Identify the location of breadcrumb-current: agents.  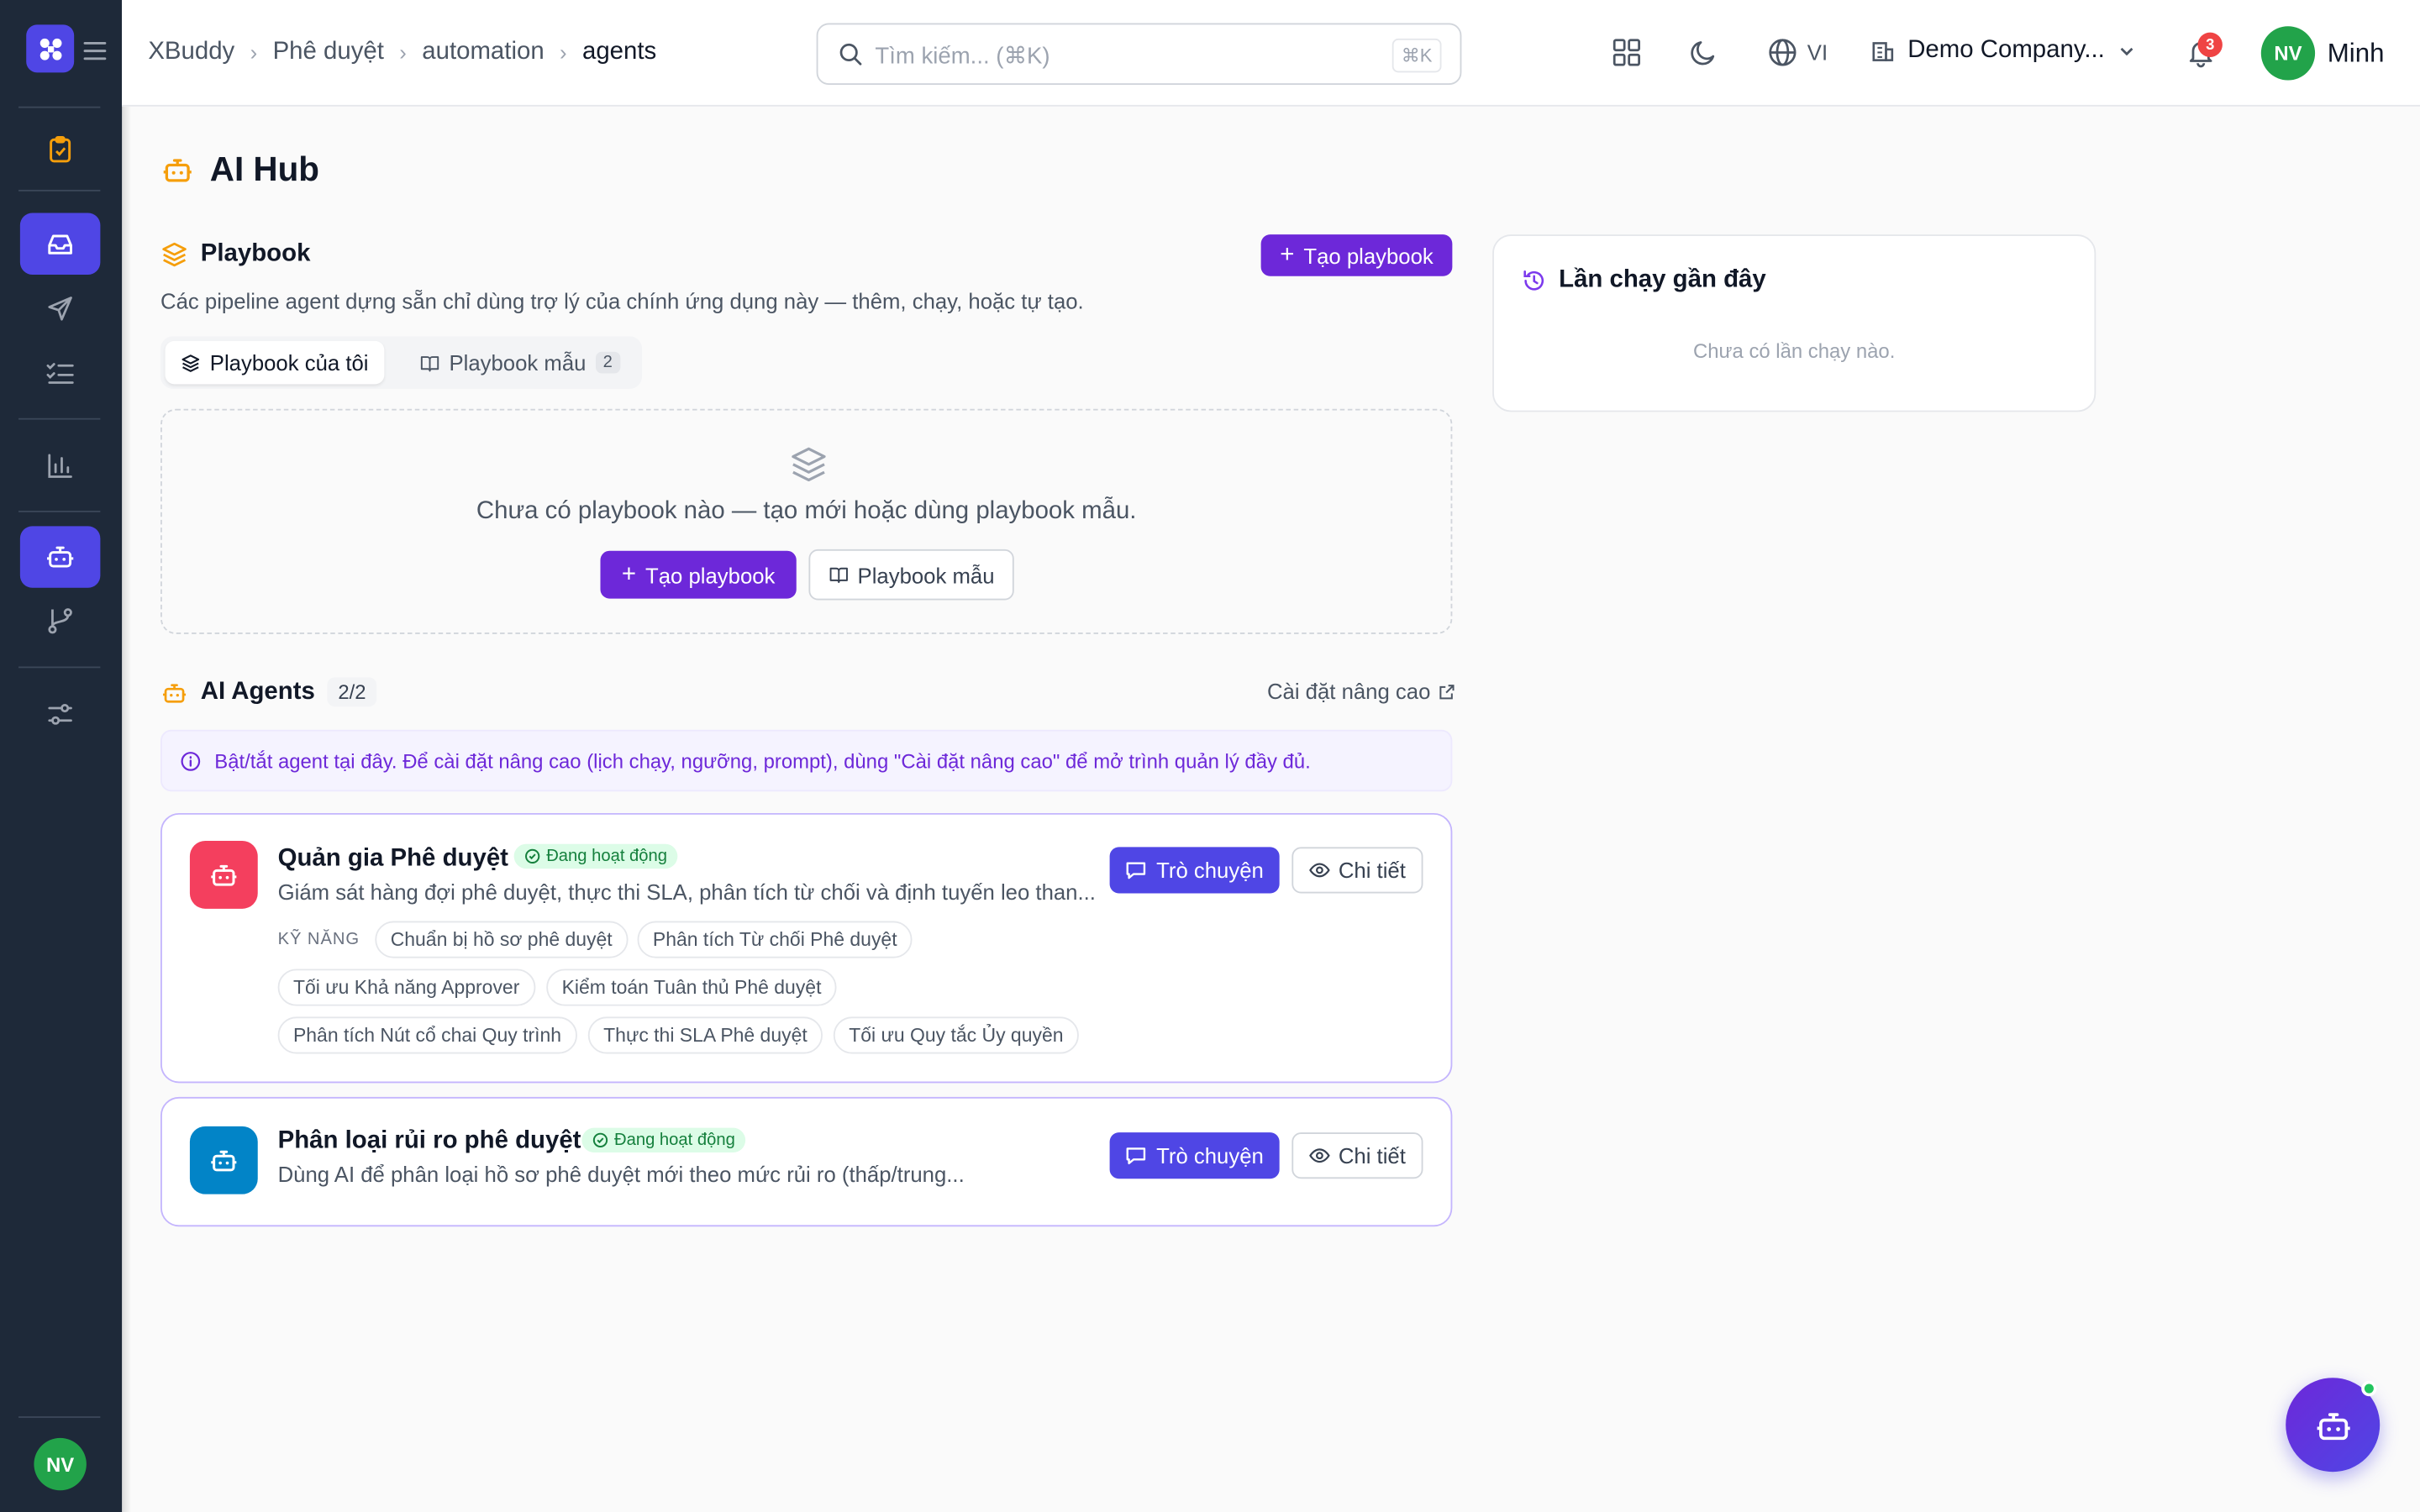
(619, 52).